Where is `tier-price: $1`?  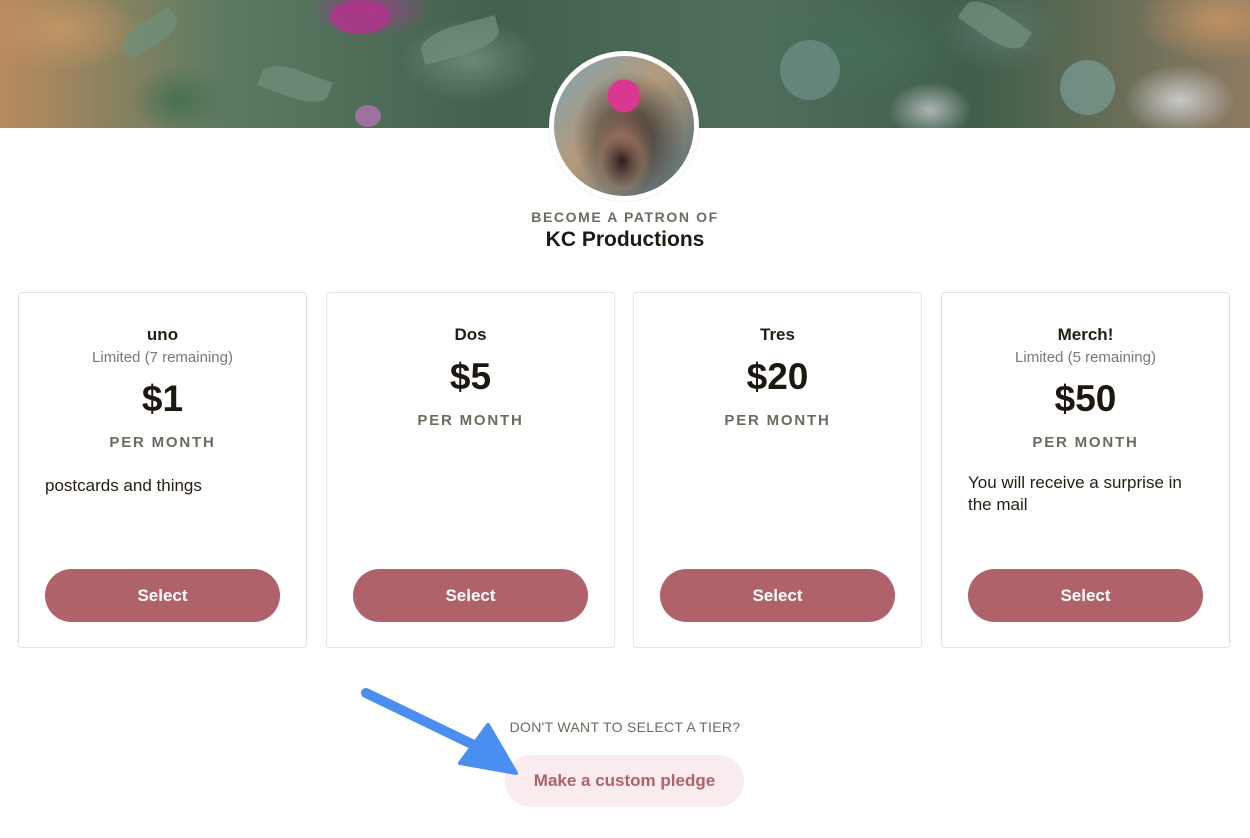
tier-price: $1 is located at coordinates (162, 398).